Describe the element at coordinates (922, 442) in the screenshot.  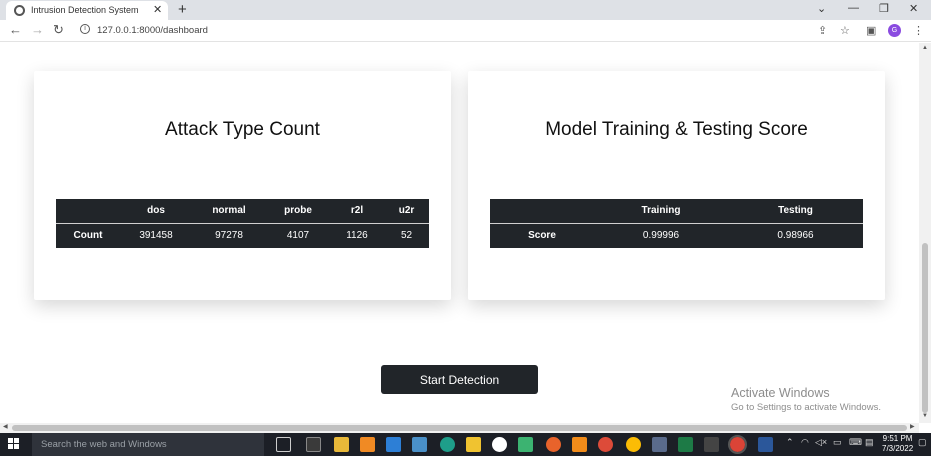
I see `notifications-icon: ▢` at that location.